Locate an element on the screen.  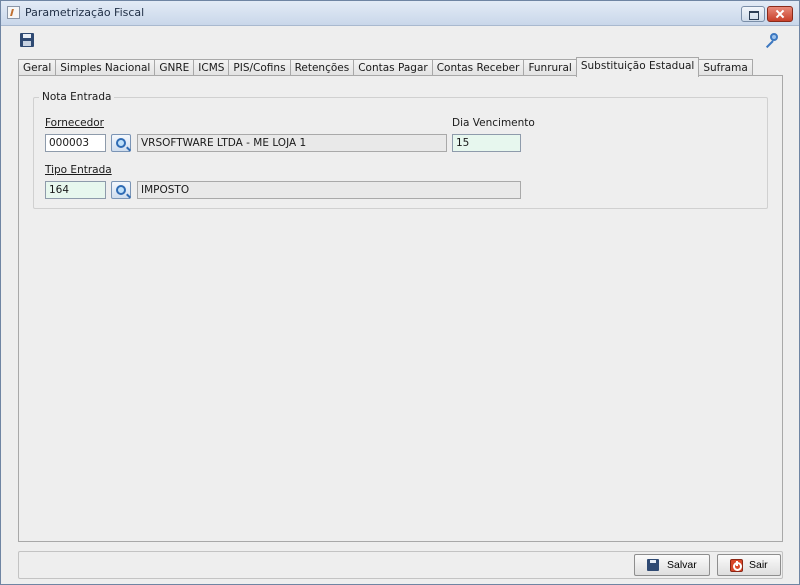
title-bar: Parametrização Fiscal is located at coordinates (400, 13).